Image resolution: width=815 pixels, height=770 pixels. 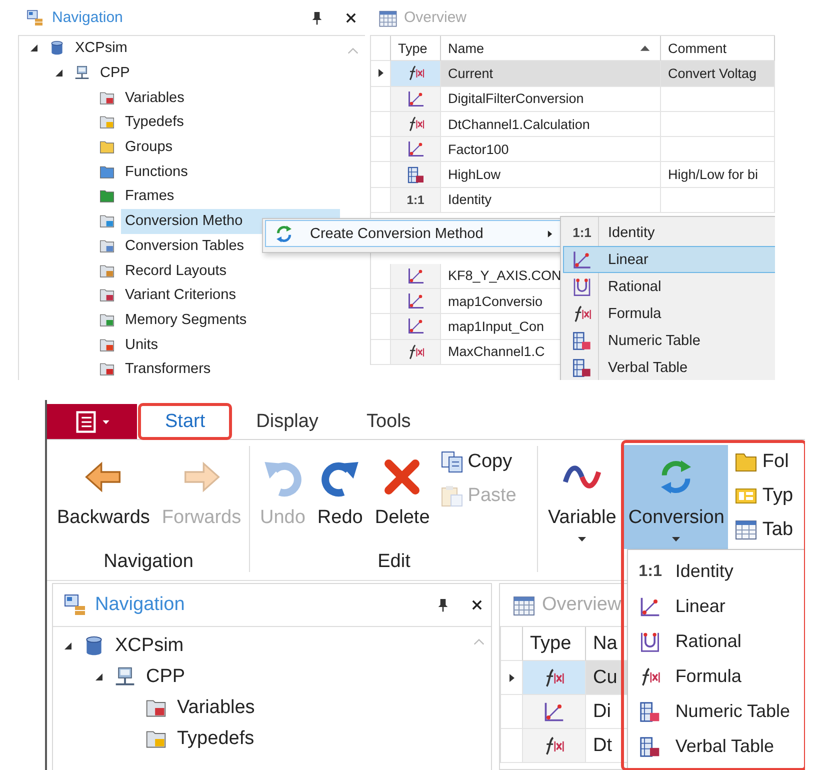 What do you see at coordinates (582, 497) in the screenshot?
I see `ribbon-button: Variable` at bounding box center [582, 497].